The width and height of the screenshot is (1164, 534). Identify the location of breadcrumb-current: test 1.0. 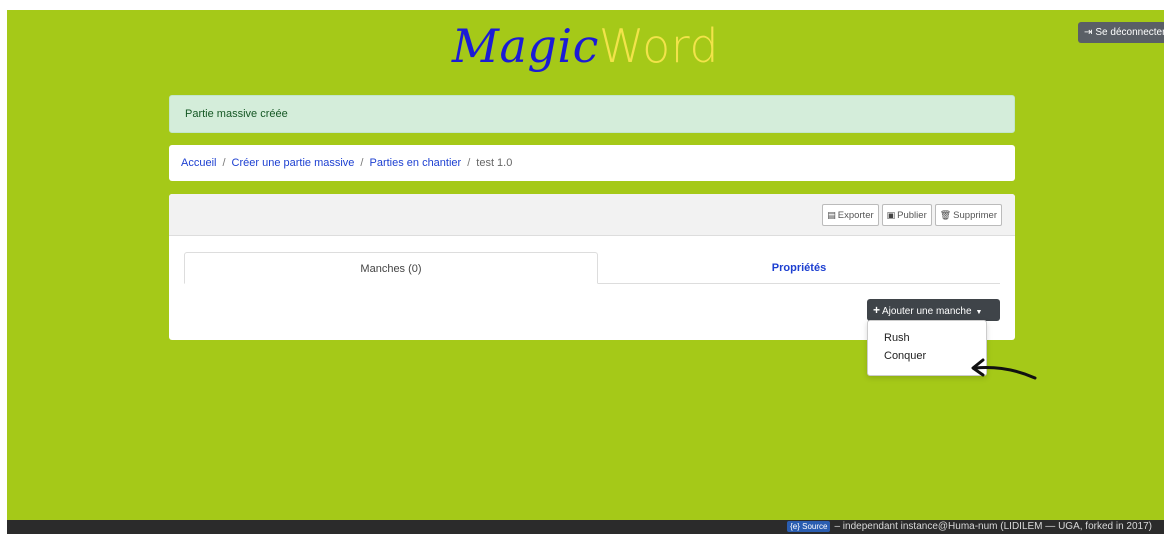
(494, 163).